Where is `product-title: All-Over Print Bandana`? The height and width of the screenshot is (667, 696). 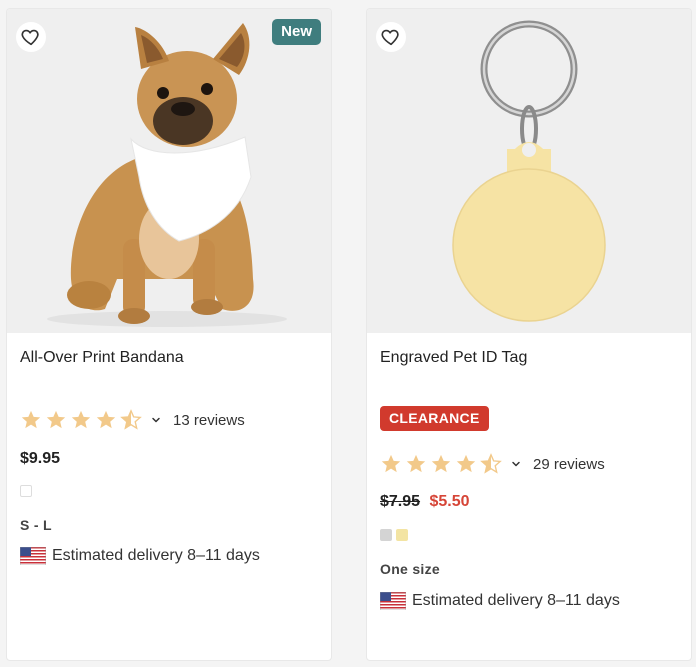 product-title: All-Over Print Bandana is located at coordinates (102, 358).